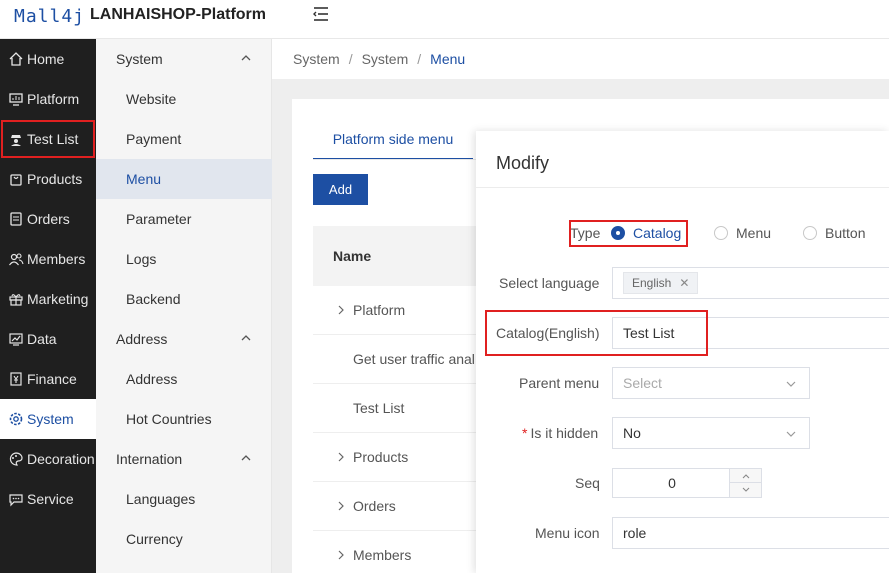 This screenshot has width=889, height=573. What do you see at coordinates (672, 483) in the screenshot?
I see `seq-value: 0` at bounding box center [672, 483].